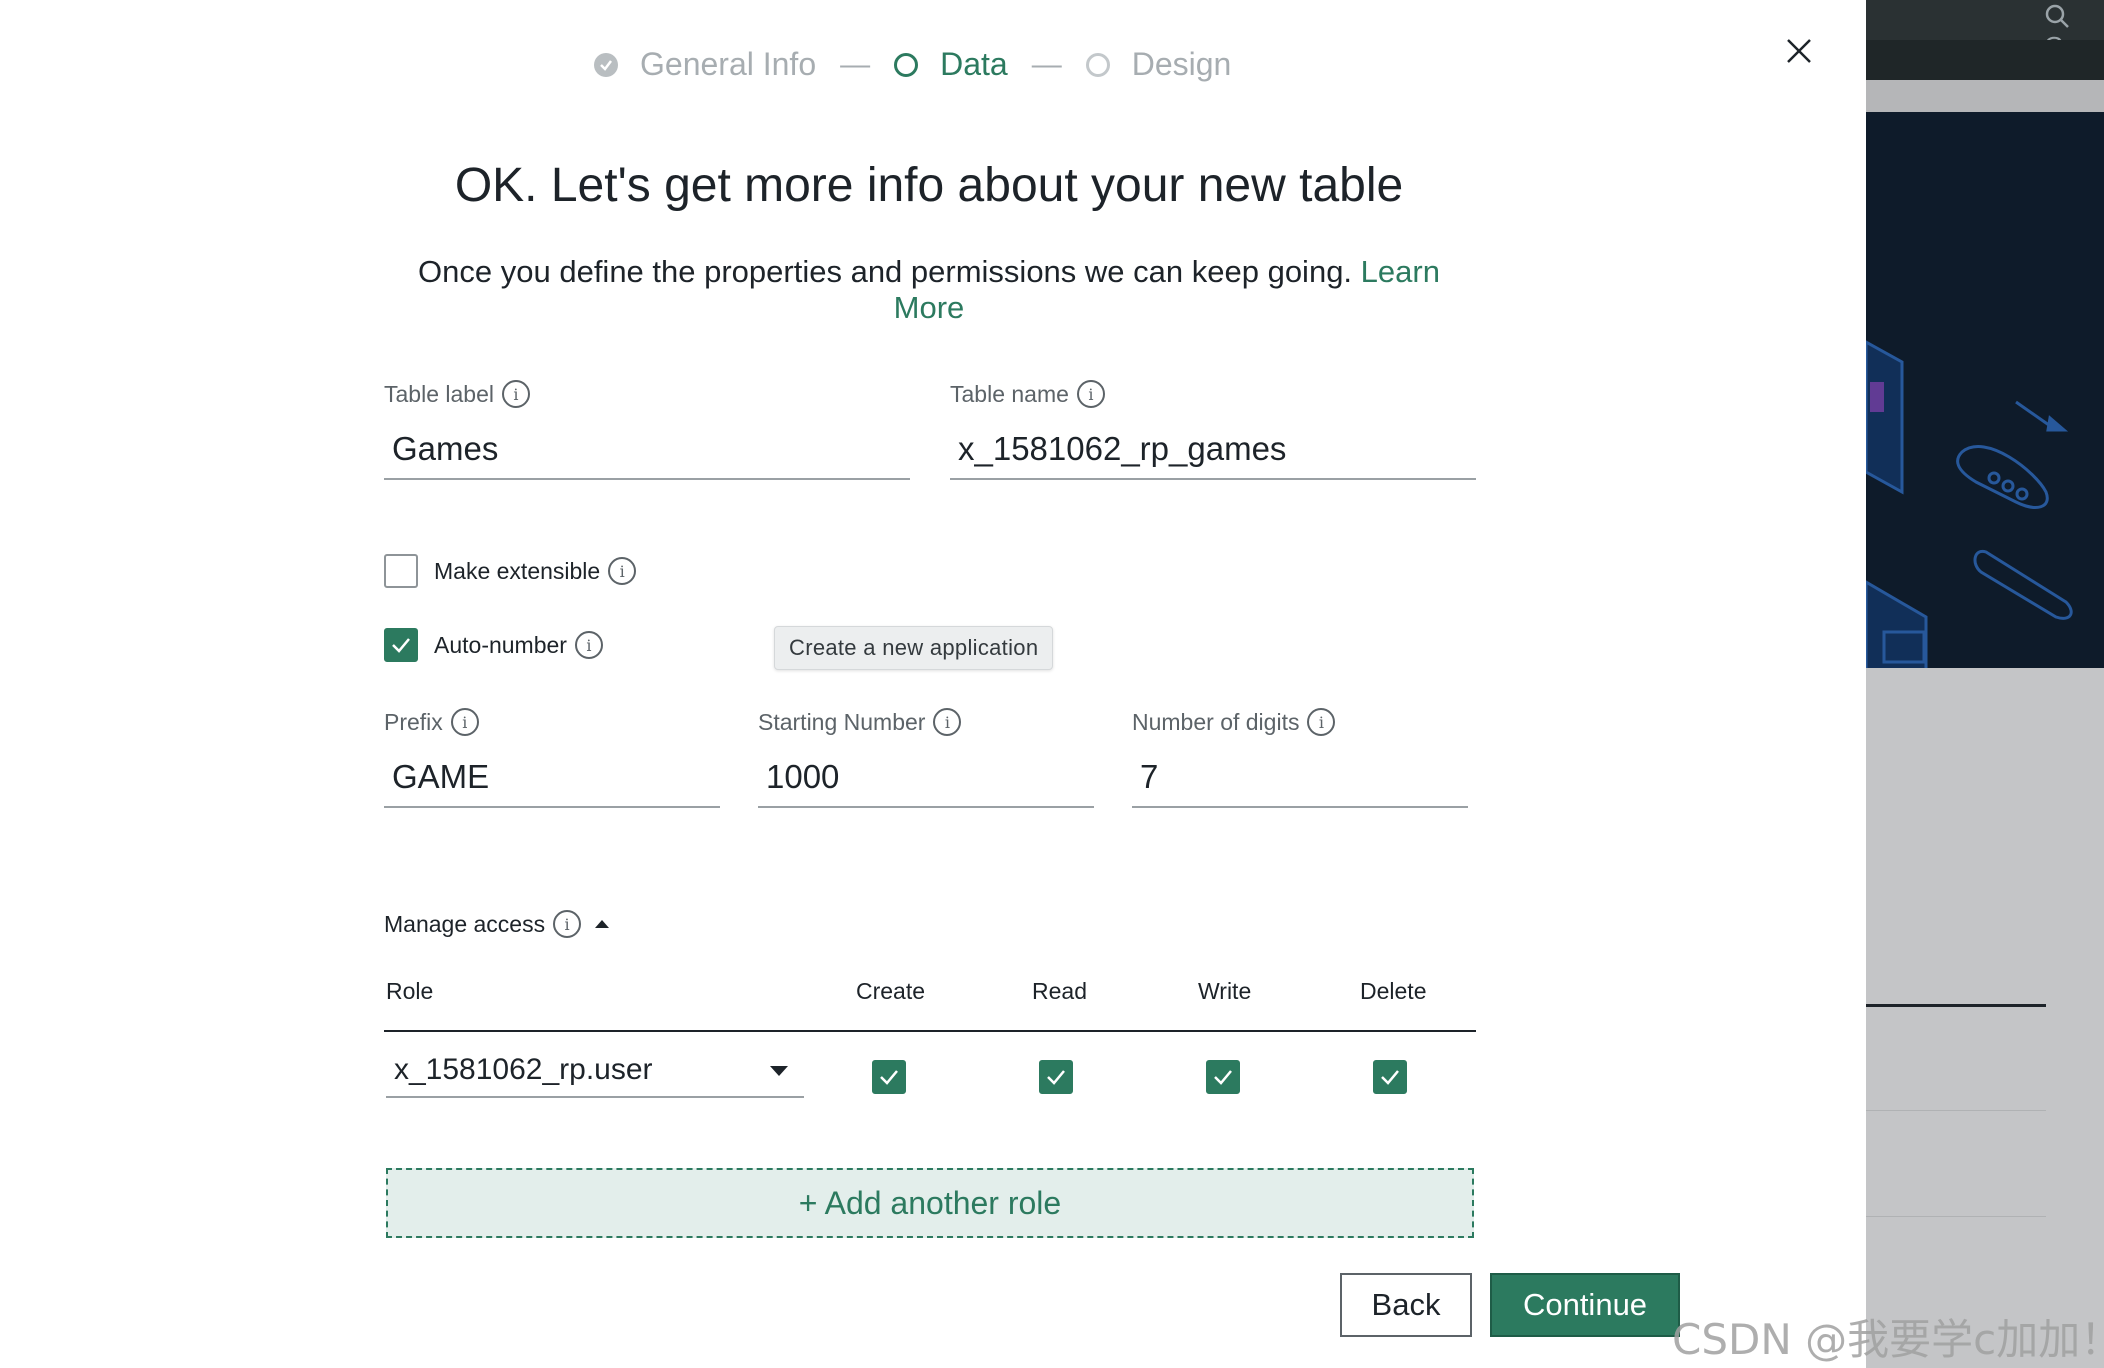 The width and height of the screenshot is (2104, 1368). What do you see at coordinates (2057, 16) in the screenshot?
I see `search-icon` at bounding box center [2057, 16].